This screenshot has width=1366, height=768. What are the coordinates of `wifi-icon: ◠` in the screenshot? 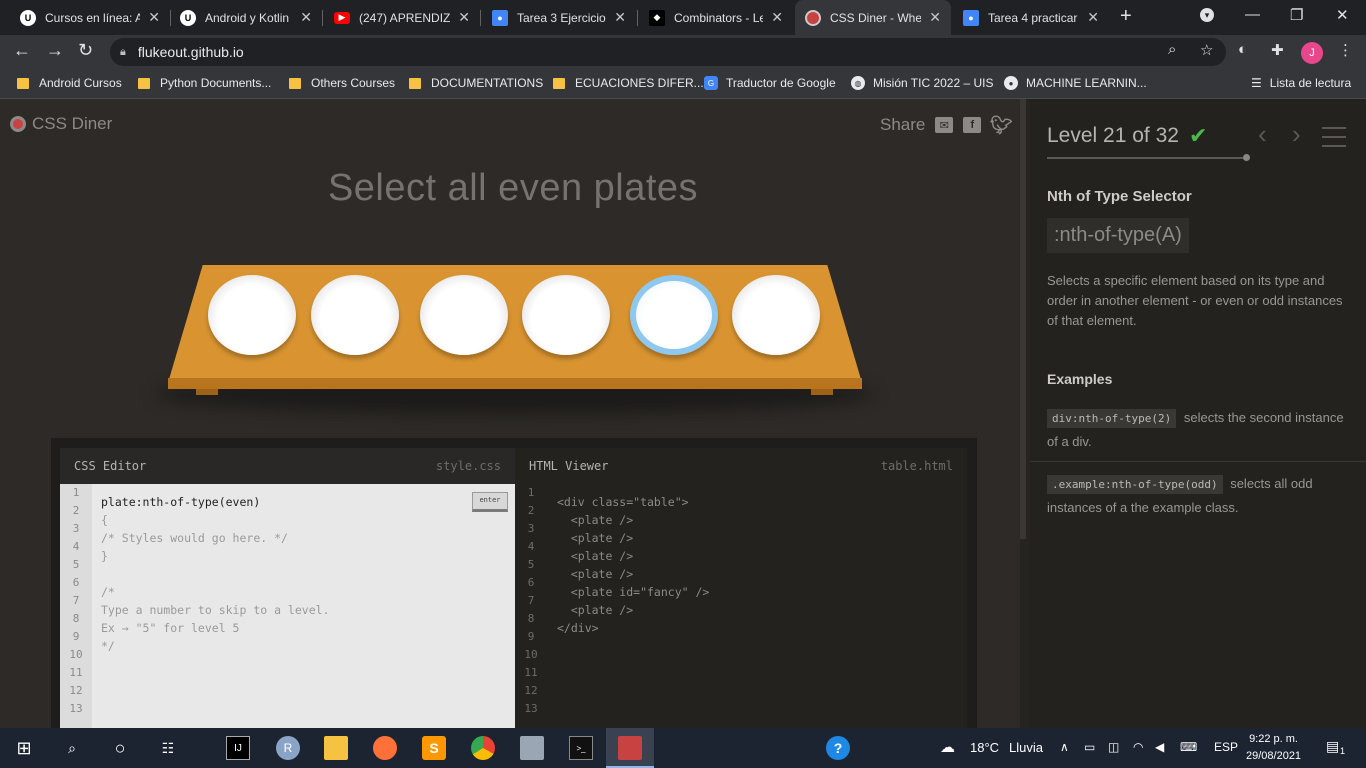 It's located at (1138, 747).